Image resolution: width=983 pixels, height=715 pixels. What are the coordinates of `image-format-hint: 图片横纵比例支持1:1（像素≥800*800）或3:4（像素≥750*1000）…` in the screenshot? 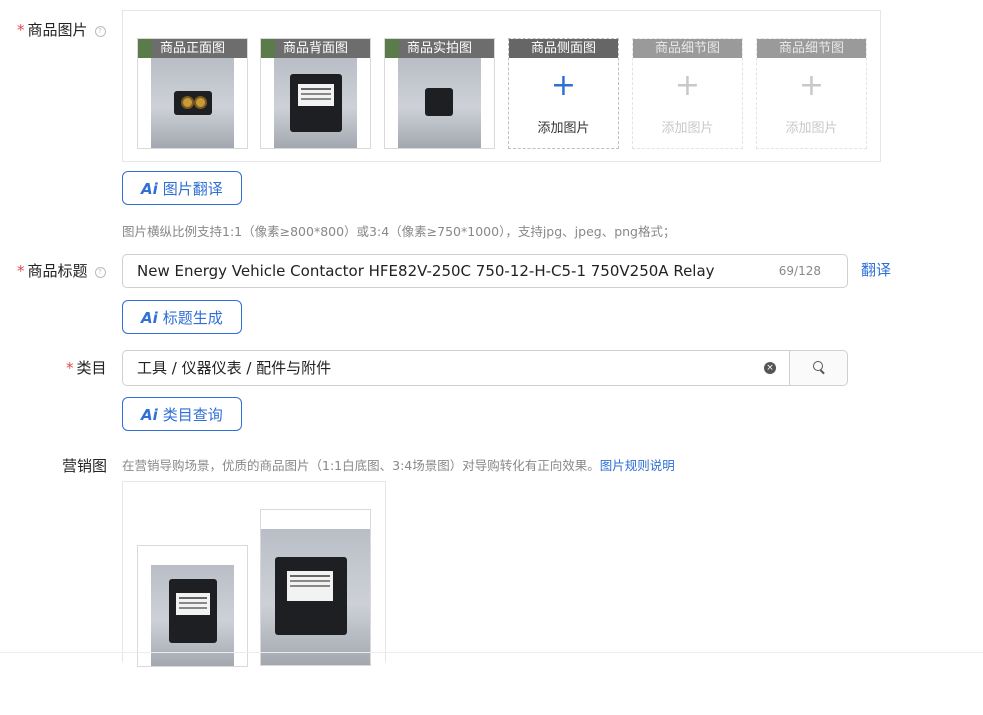 It's located at (399, 231).